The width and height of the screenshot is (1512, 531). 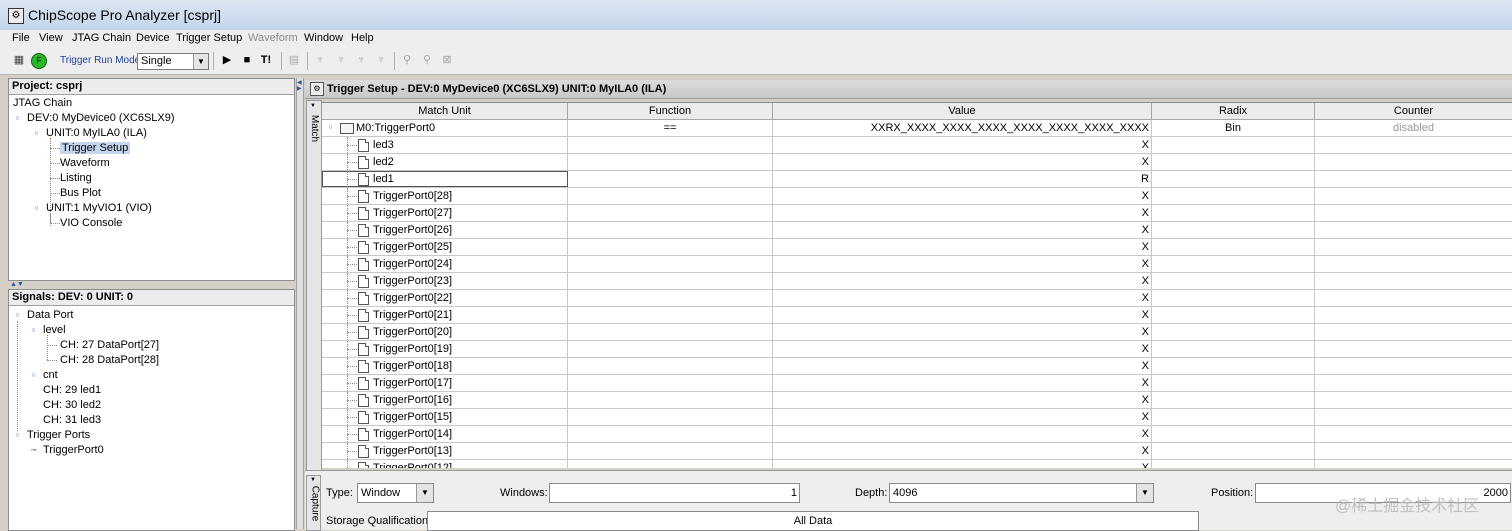 What do you see at coordinates (96, 133) in the screenshot?
I see `unit0-node: UNIT:0 MyILA0 (ILA)` at bounding box center [96, 133].